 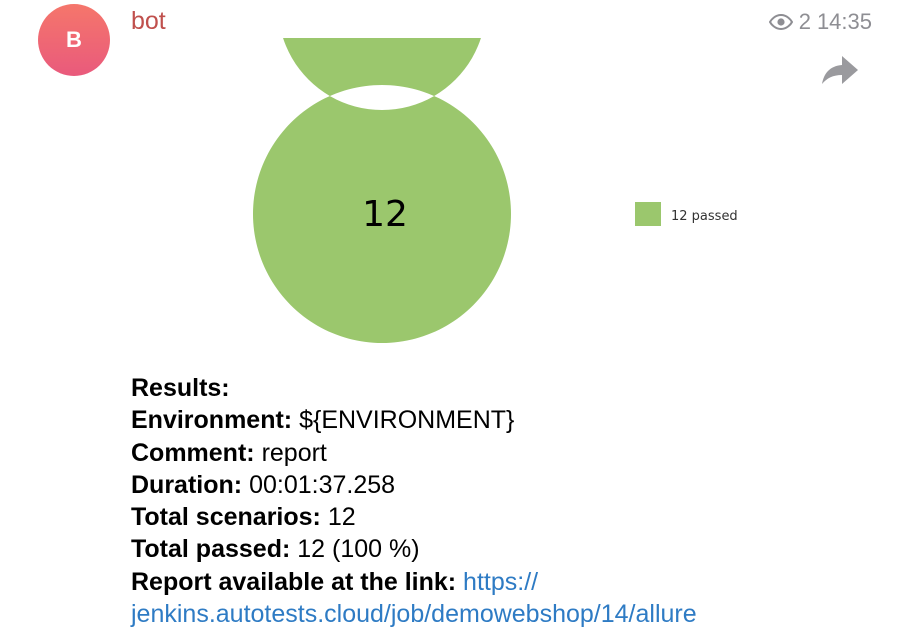 I want to click on comment-value: report, so click(x=294, y=452).